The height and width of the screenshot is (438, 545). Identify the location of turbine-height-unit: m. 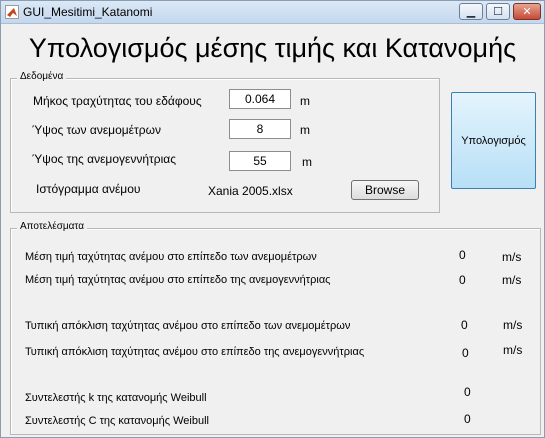
(307, 162).